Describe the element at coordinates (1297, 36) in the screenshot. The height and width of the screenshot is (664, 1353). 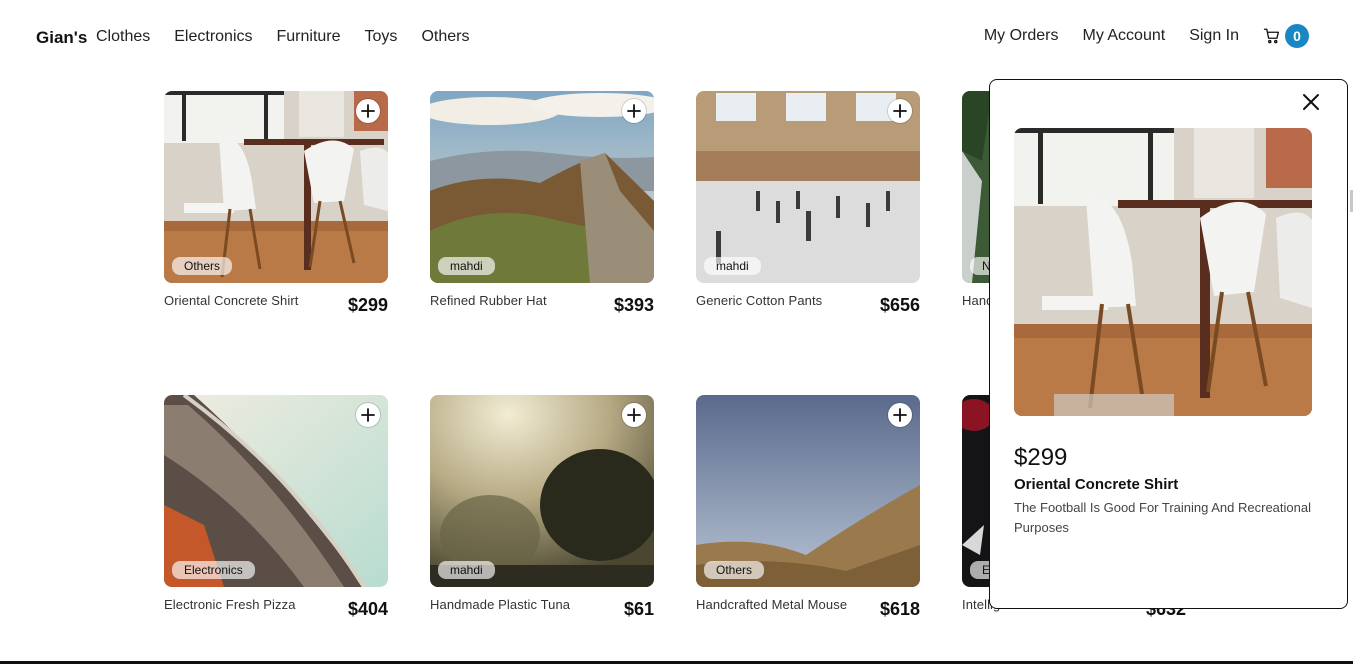
I see `cart-count-badge: 0` at that location.